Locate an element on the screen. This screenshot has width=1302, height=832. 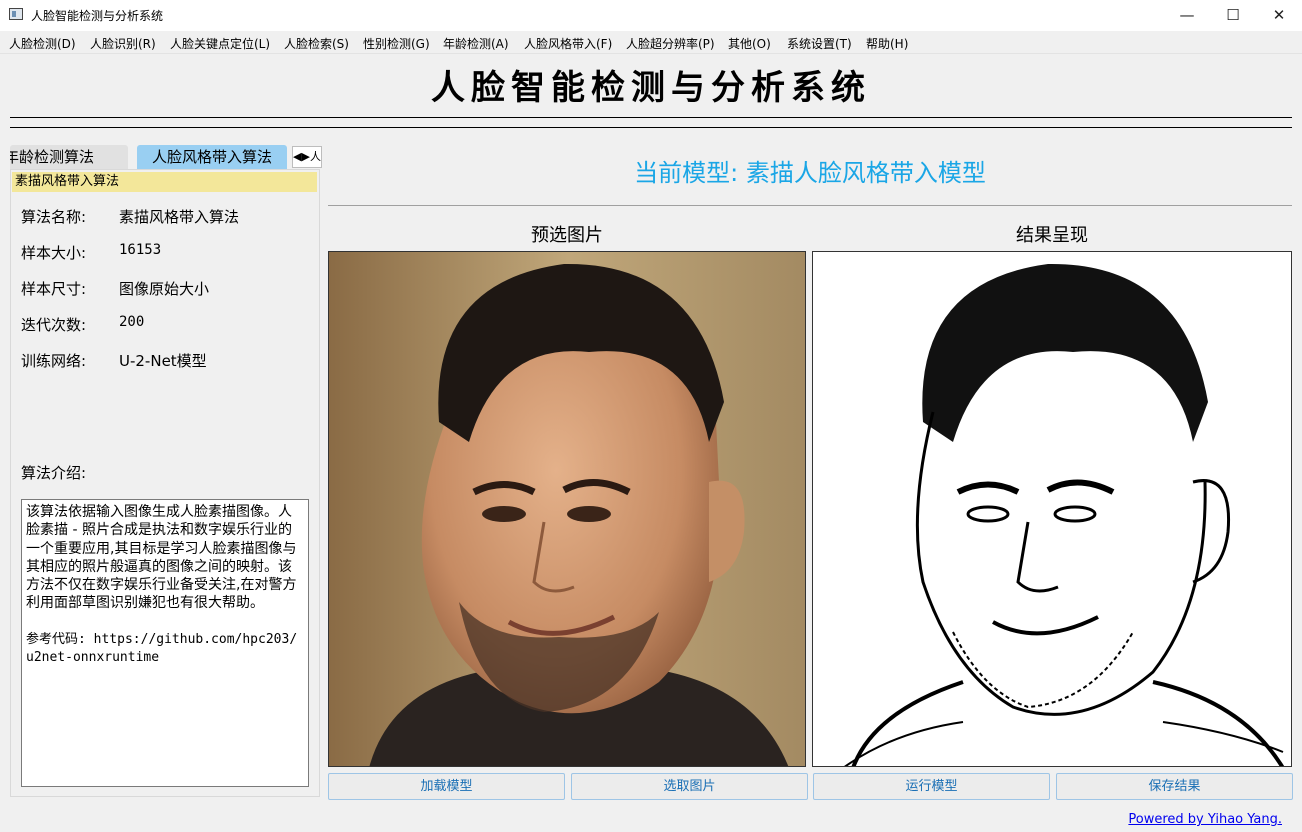
powered-by-link: Powered by Yihao Yang. is located at coordinates (1205, 819).